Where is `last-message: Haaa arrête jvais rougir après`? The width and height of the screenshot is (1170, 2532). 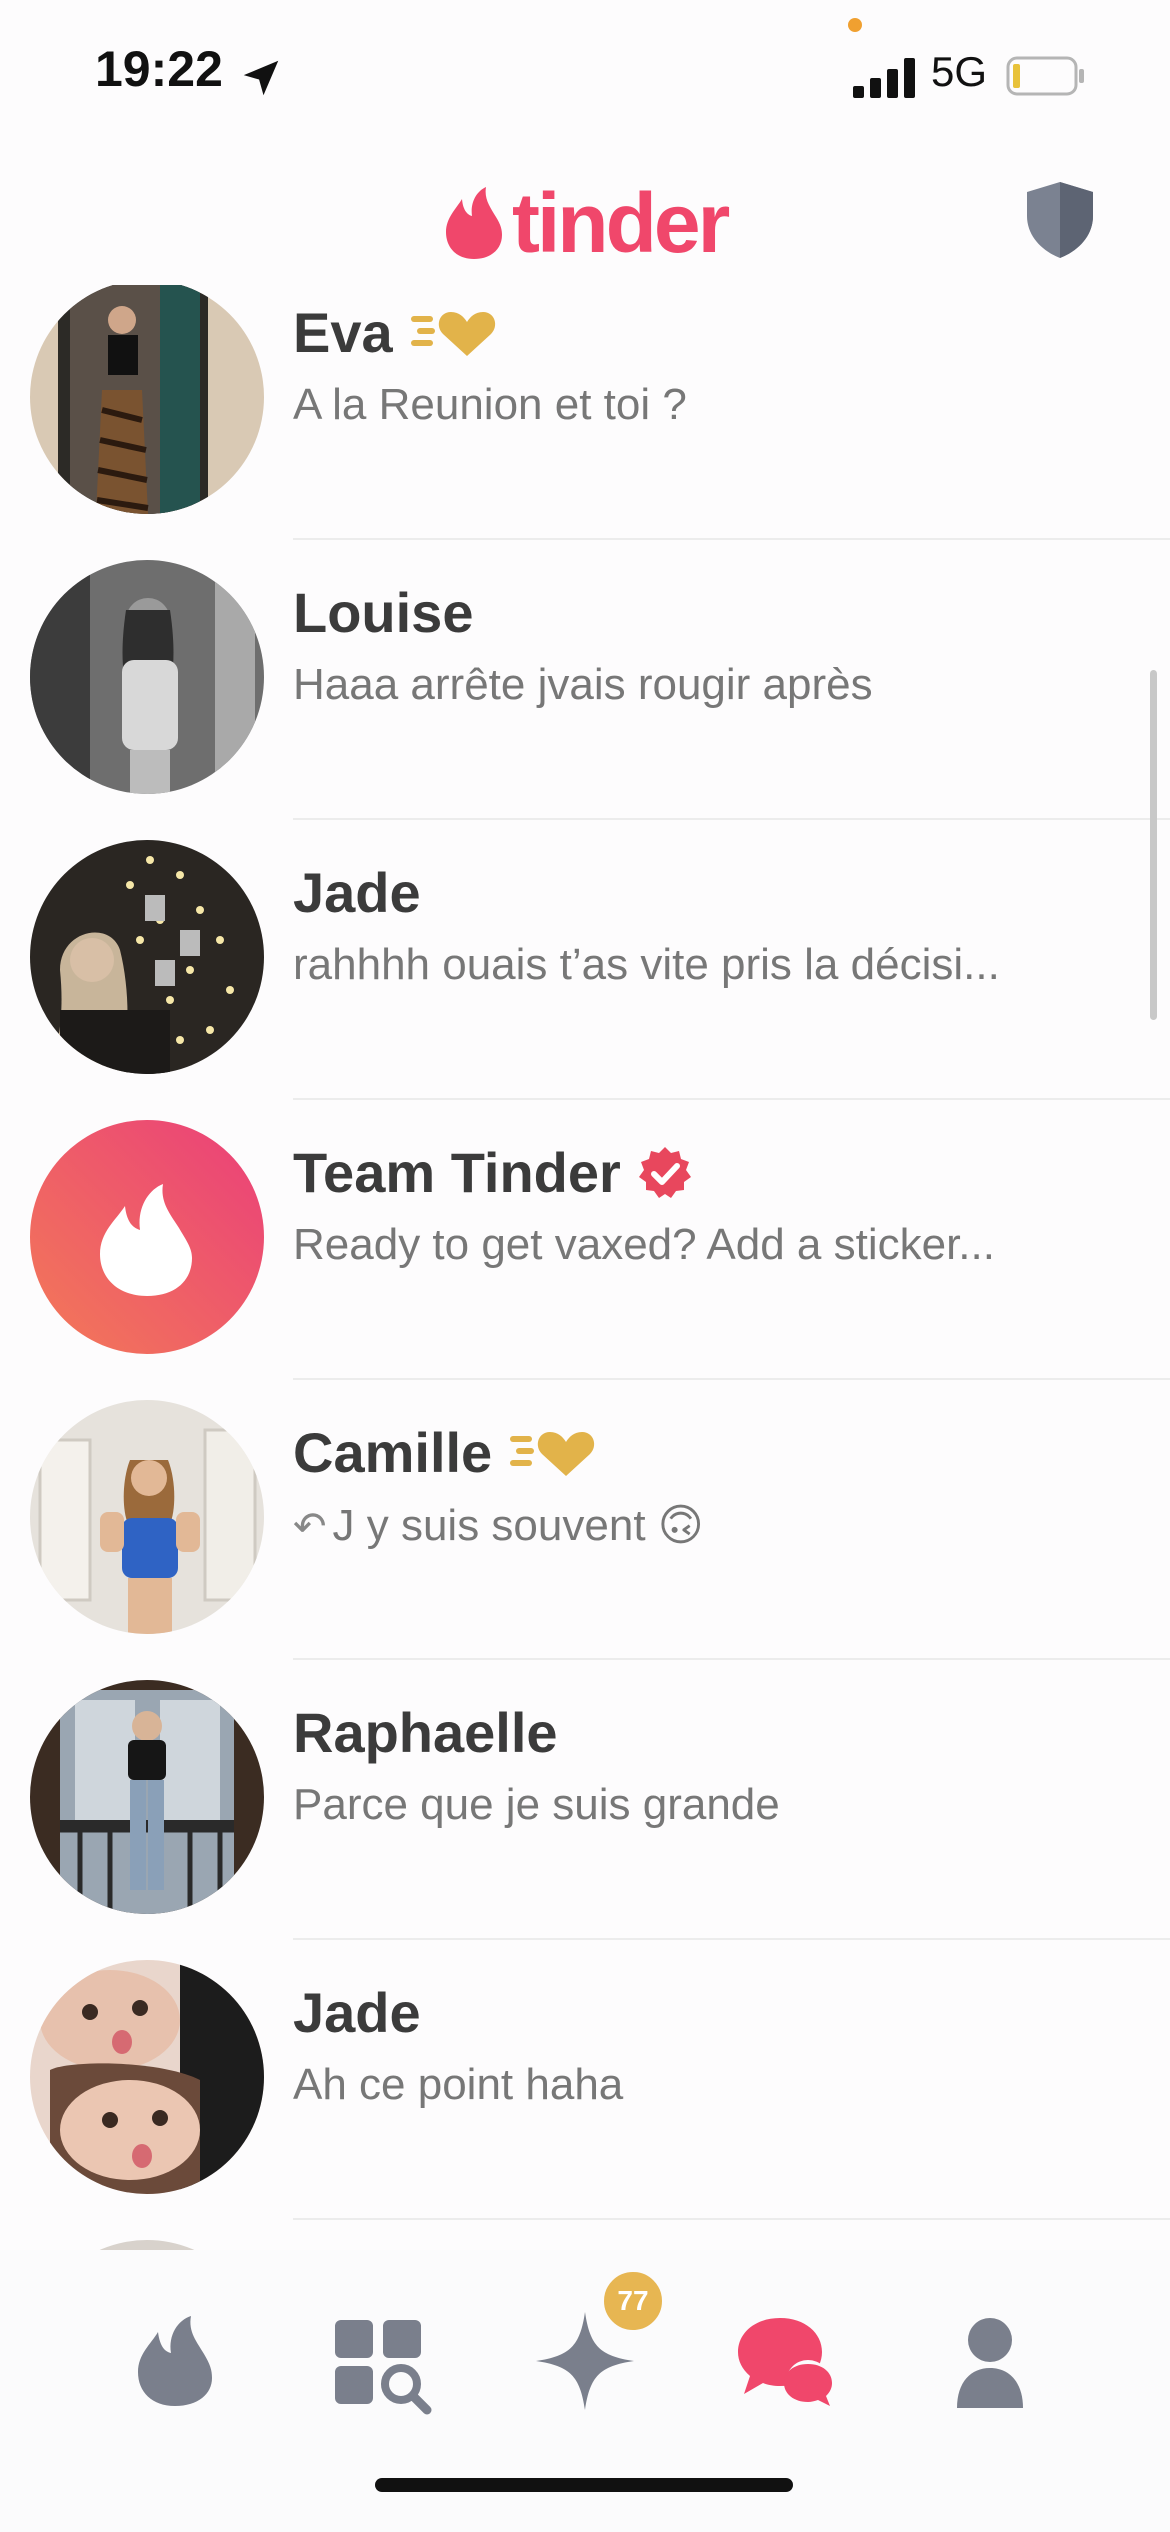
last-message: Haaa arrête jvais rougir après is located at coordinates (583, 684).